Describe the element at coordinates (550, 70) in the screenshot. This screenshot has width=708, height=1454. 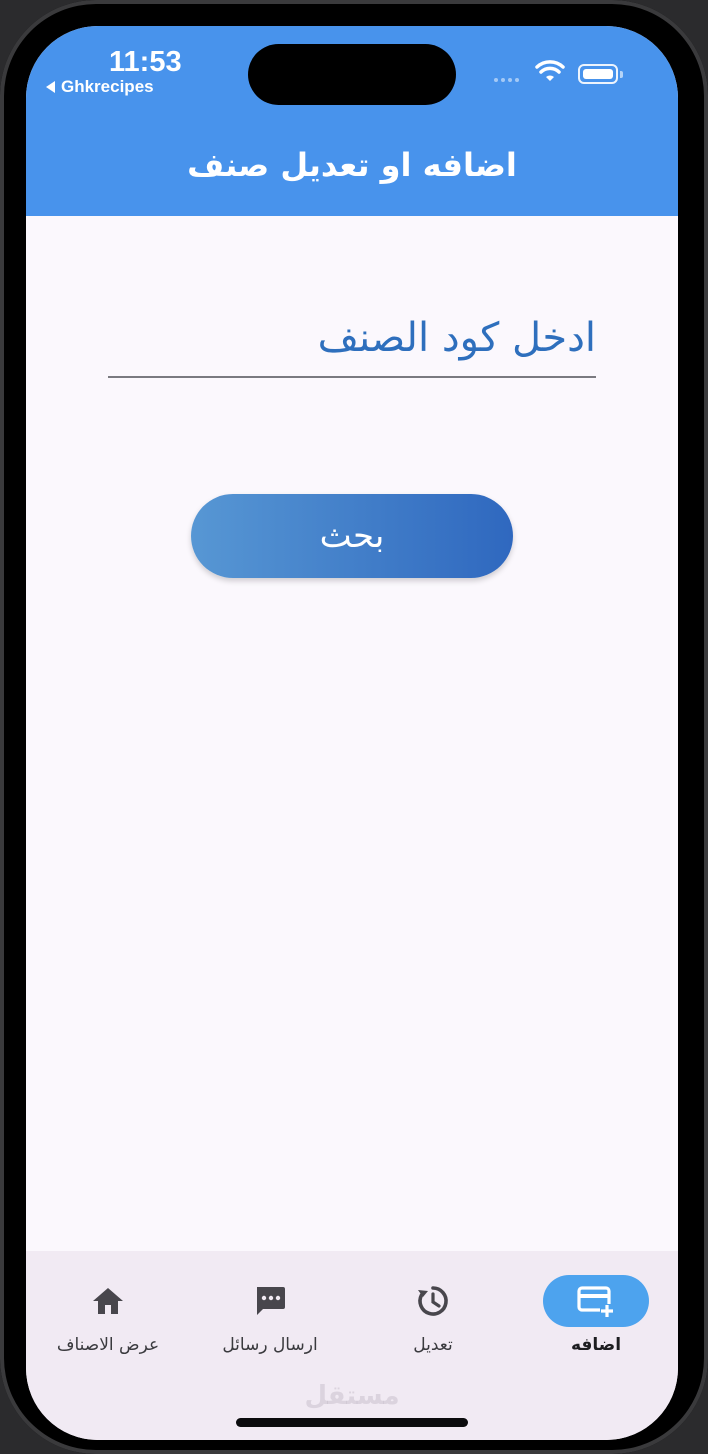
I see `wifi-icon` at that location.